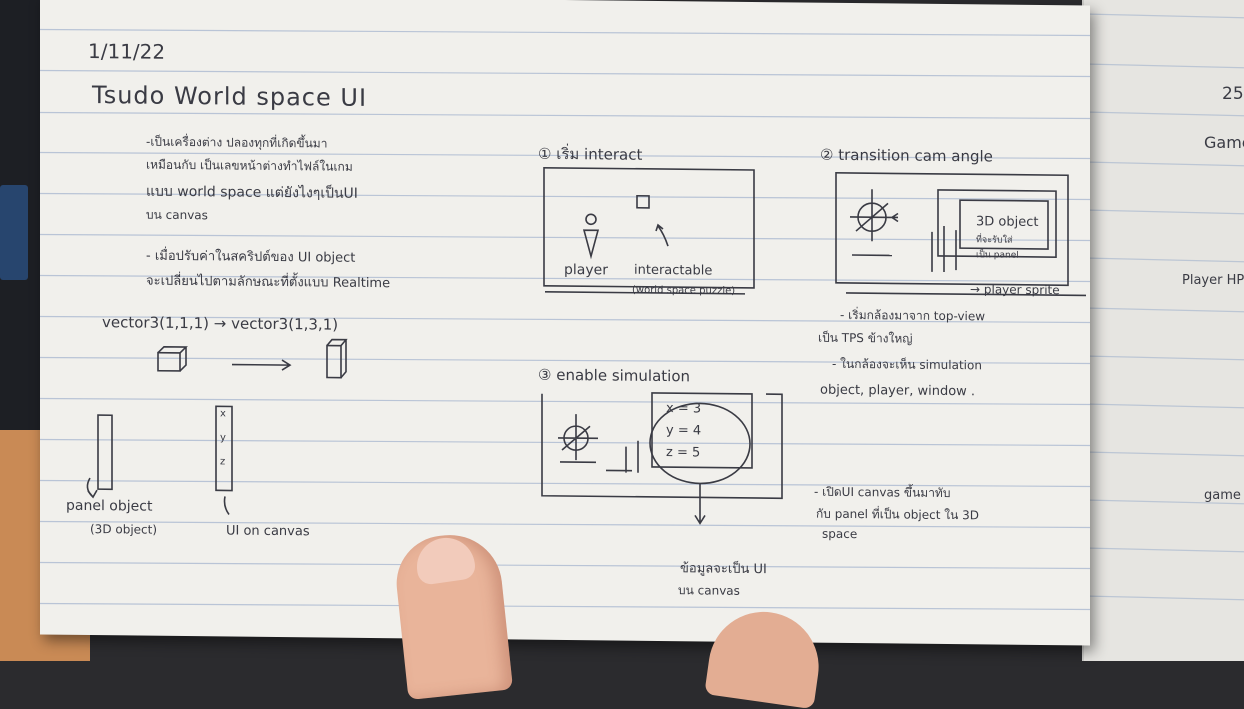  Describe the element at coordinates (1164, 307) in the screenshot. I see `next-page-rules` at that location.